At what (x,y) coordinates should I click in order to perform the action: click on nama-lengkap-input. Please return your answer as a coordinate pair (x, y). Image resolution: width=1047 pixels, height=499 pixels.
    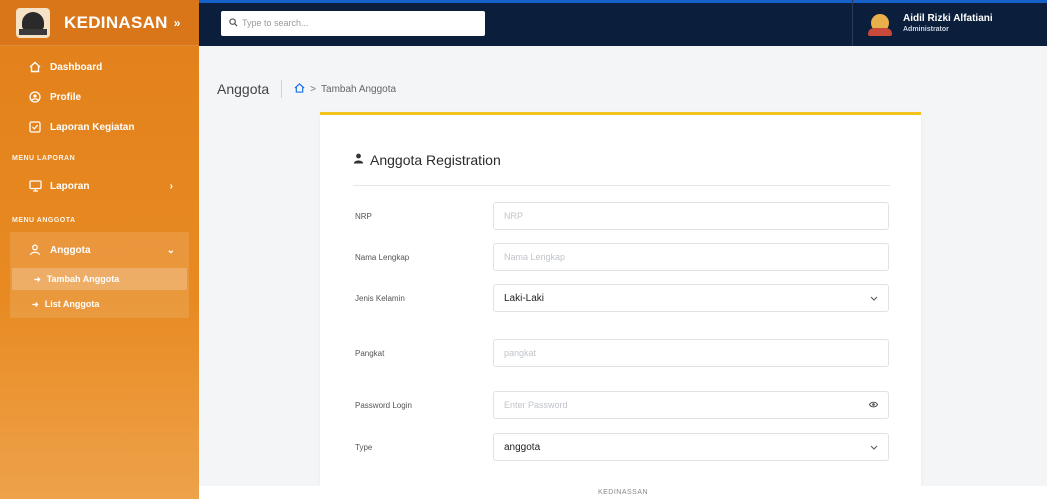
    Looking at the image, I should click on (691, 257).